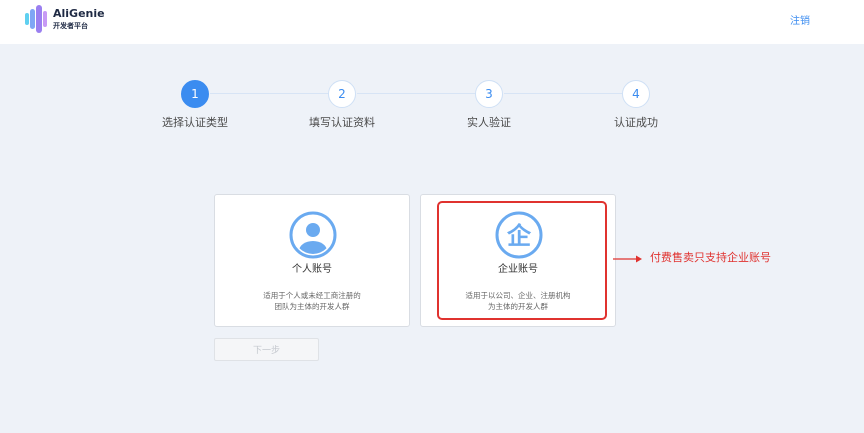 The image size is (864, 433). I want to click on next-step-button: 下一步, so click(266, 349).